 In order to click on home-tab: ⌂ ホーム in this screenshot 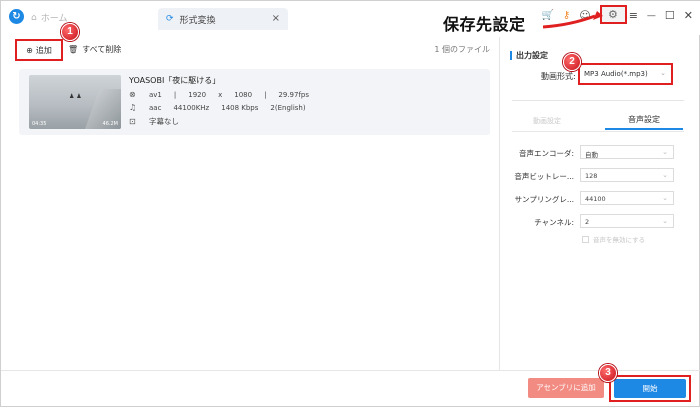, I will do `click(49, 18)`.